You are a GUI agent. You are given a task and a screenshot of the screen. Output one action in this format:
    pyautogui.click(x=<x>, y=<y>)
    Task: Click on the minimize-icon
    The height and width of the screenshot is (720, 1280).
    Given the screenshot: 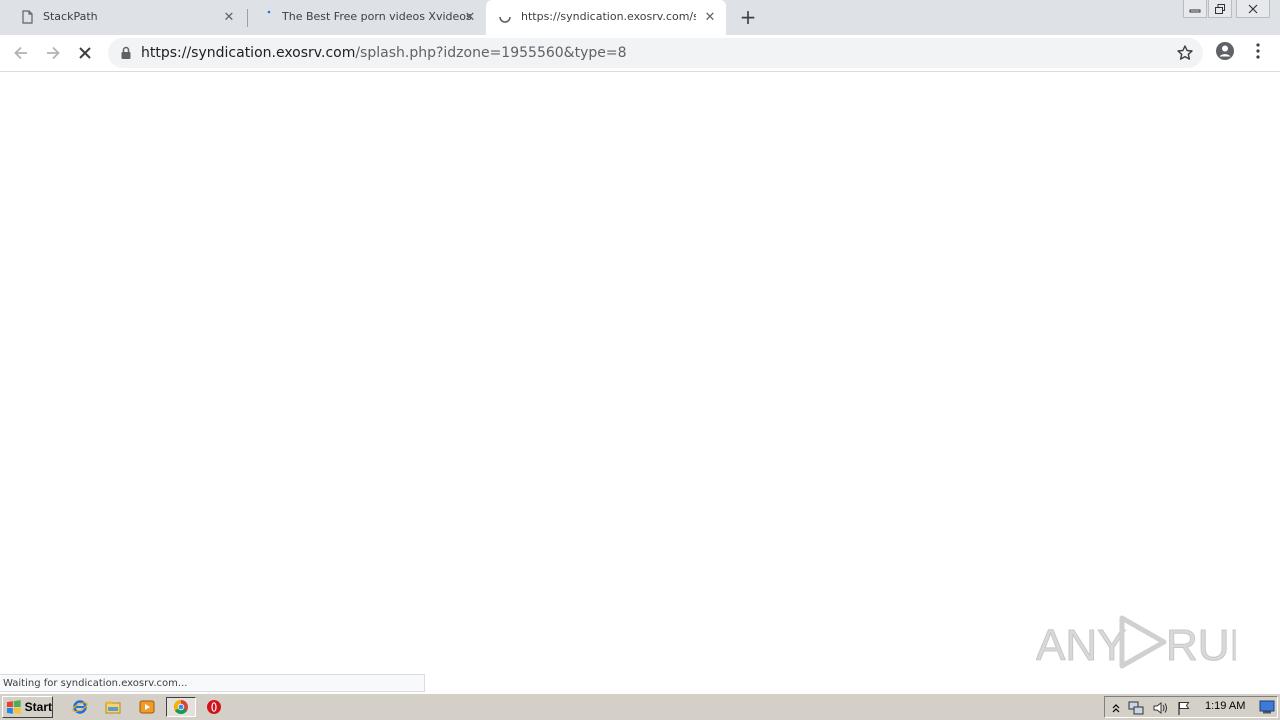 What is the action you would take?
    pyautogui.click(x=1195, y=10)
    